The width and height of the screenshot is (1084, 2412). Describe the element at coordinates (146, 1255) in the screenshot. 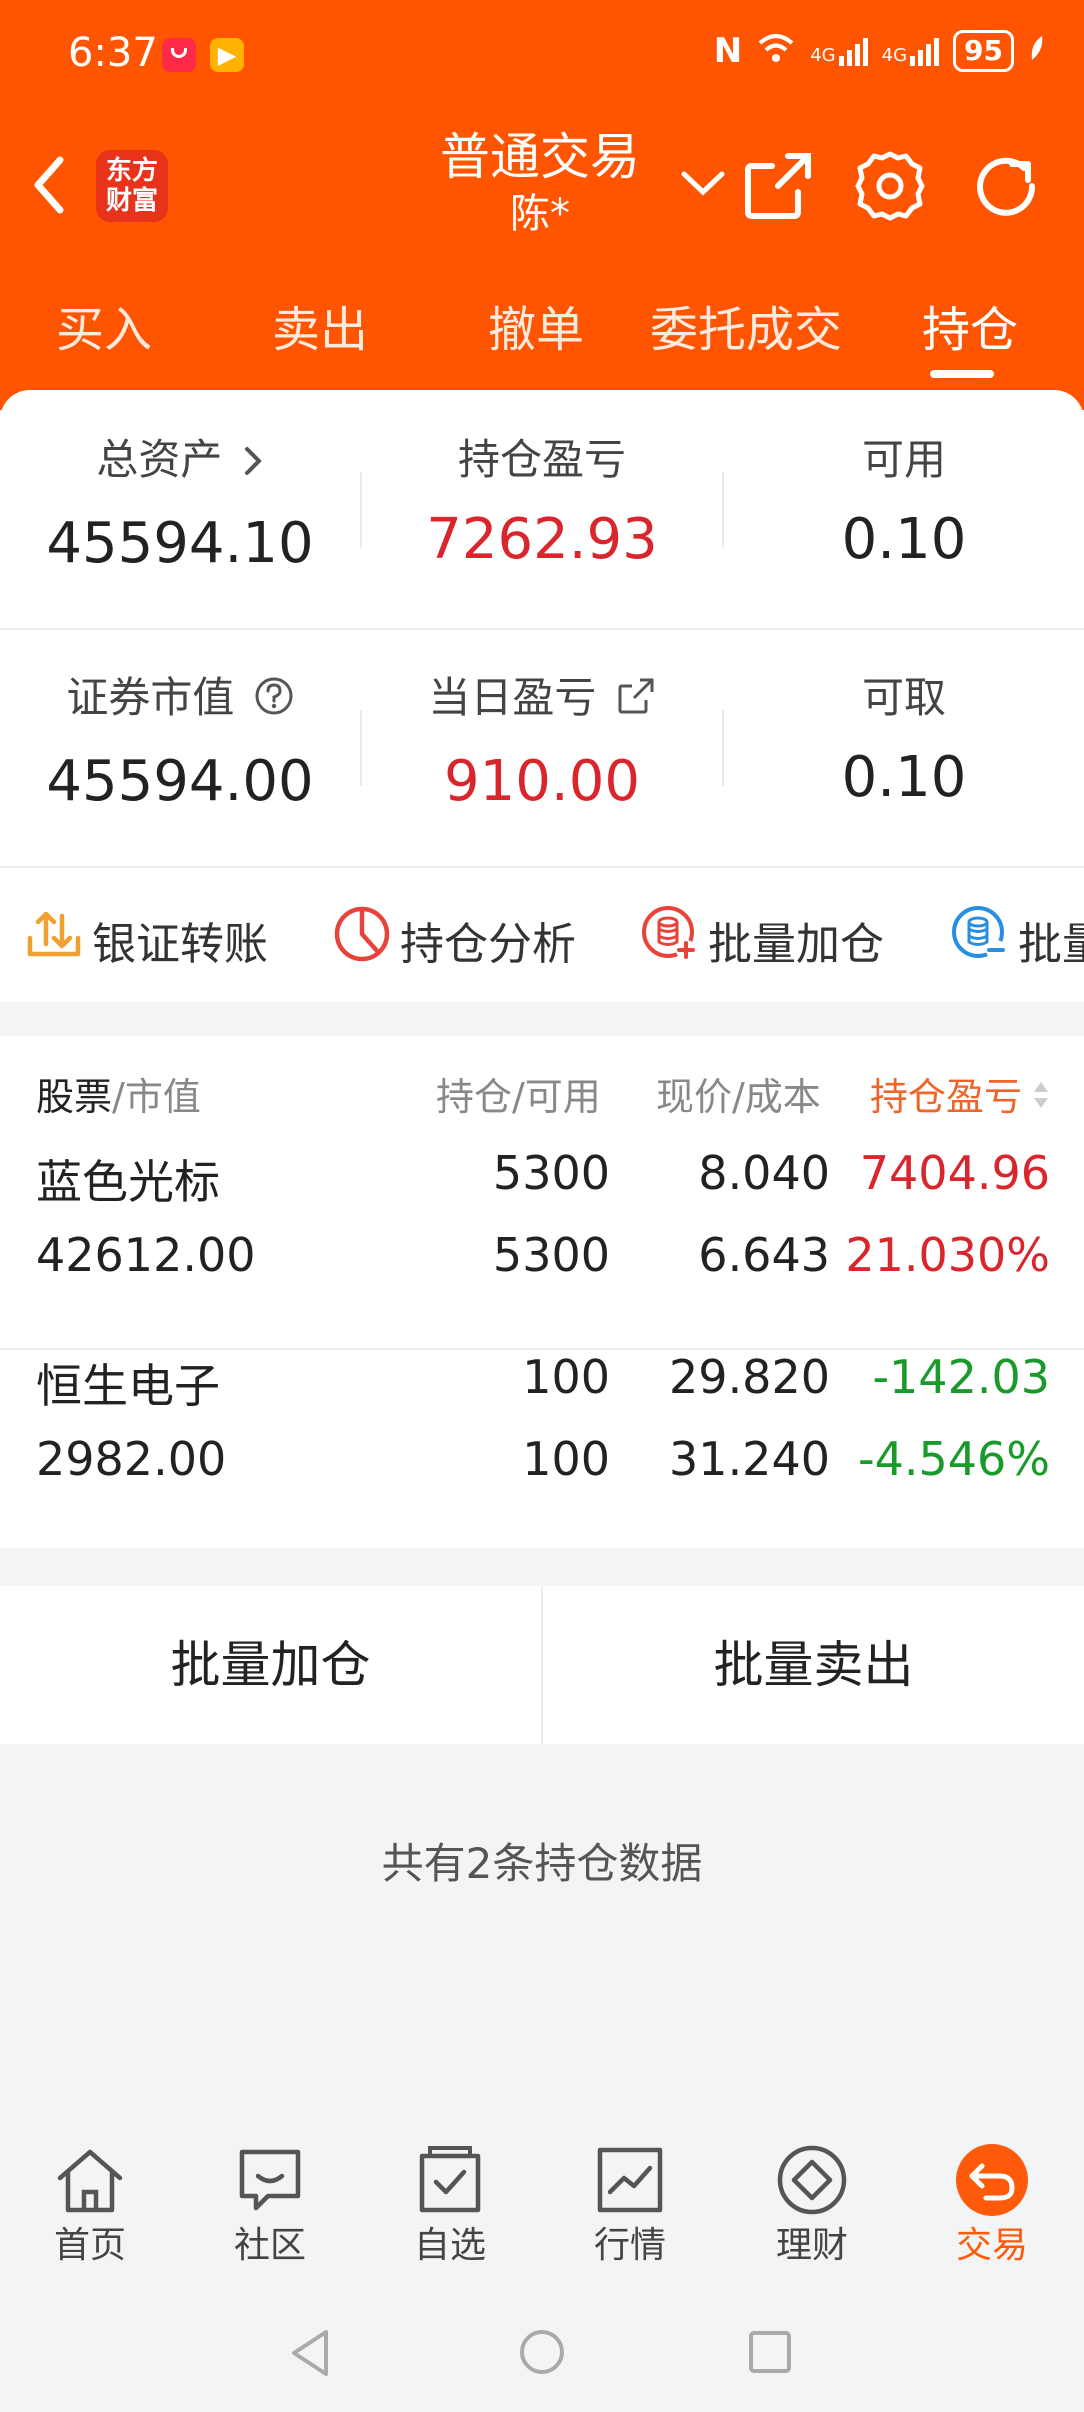

I see `stock-market-value: 42612.00` at that location.